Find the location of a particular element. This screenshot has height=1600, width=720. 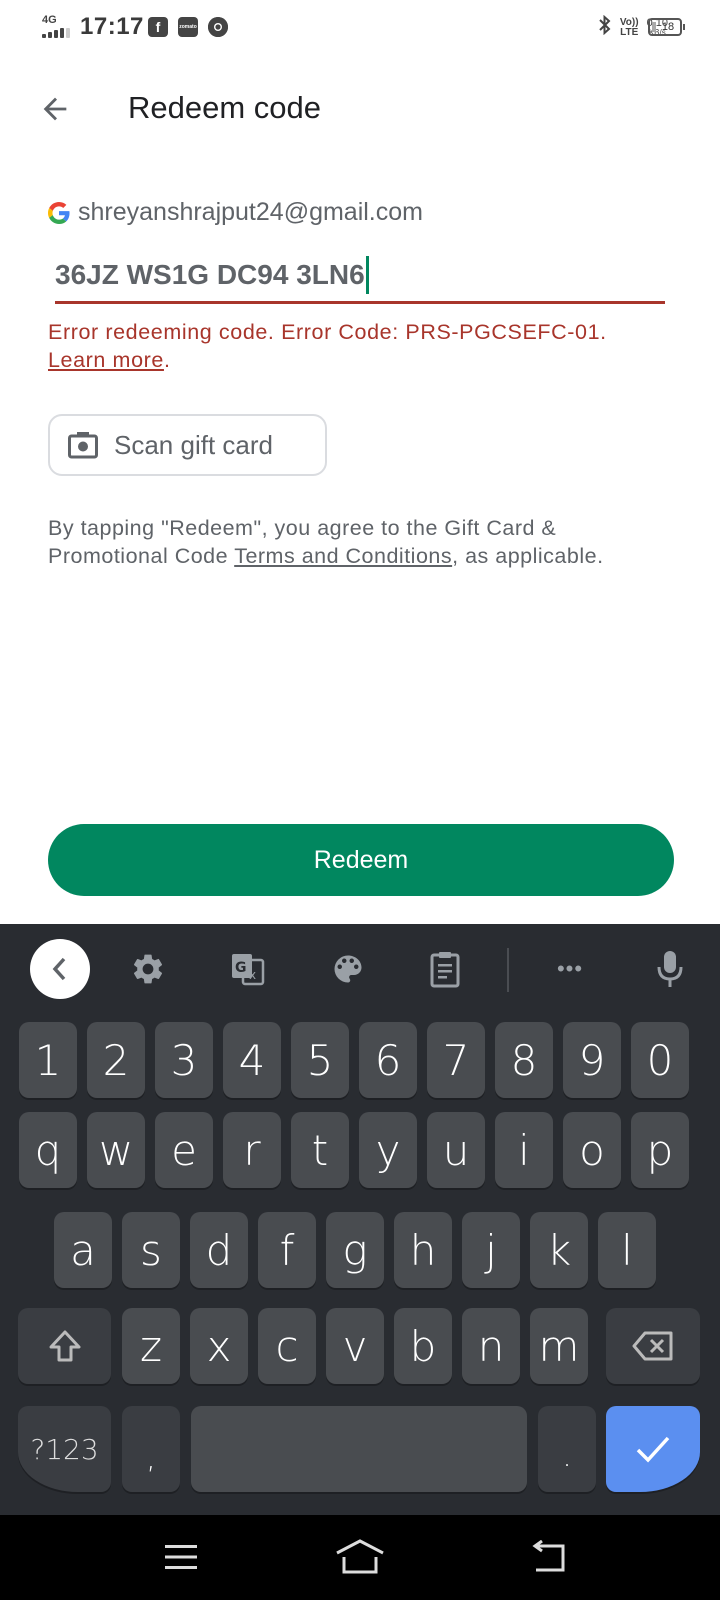

navigation-bar is located at coordinates (360, 1557).